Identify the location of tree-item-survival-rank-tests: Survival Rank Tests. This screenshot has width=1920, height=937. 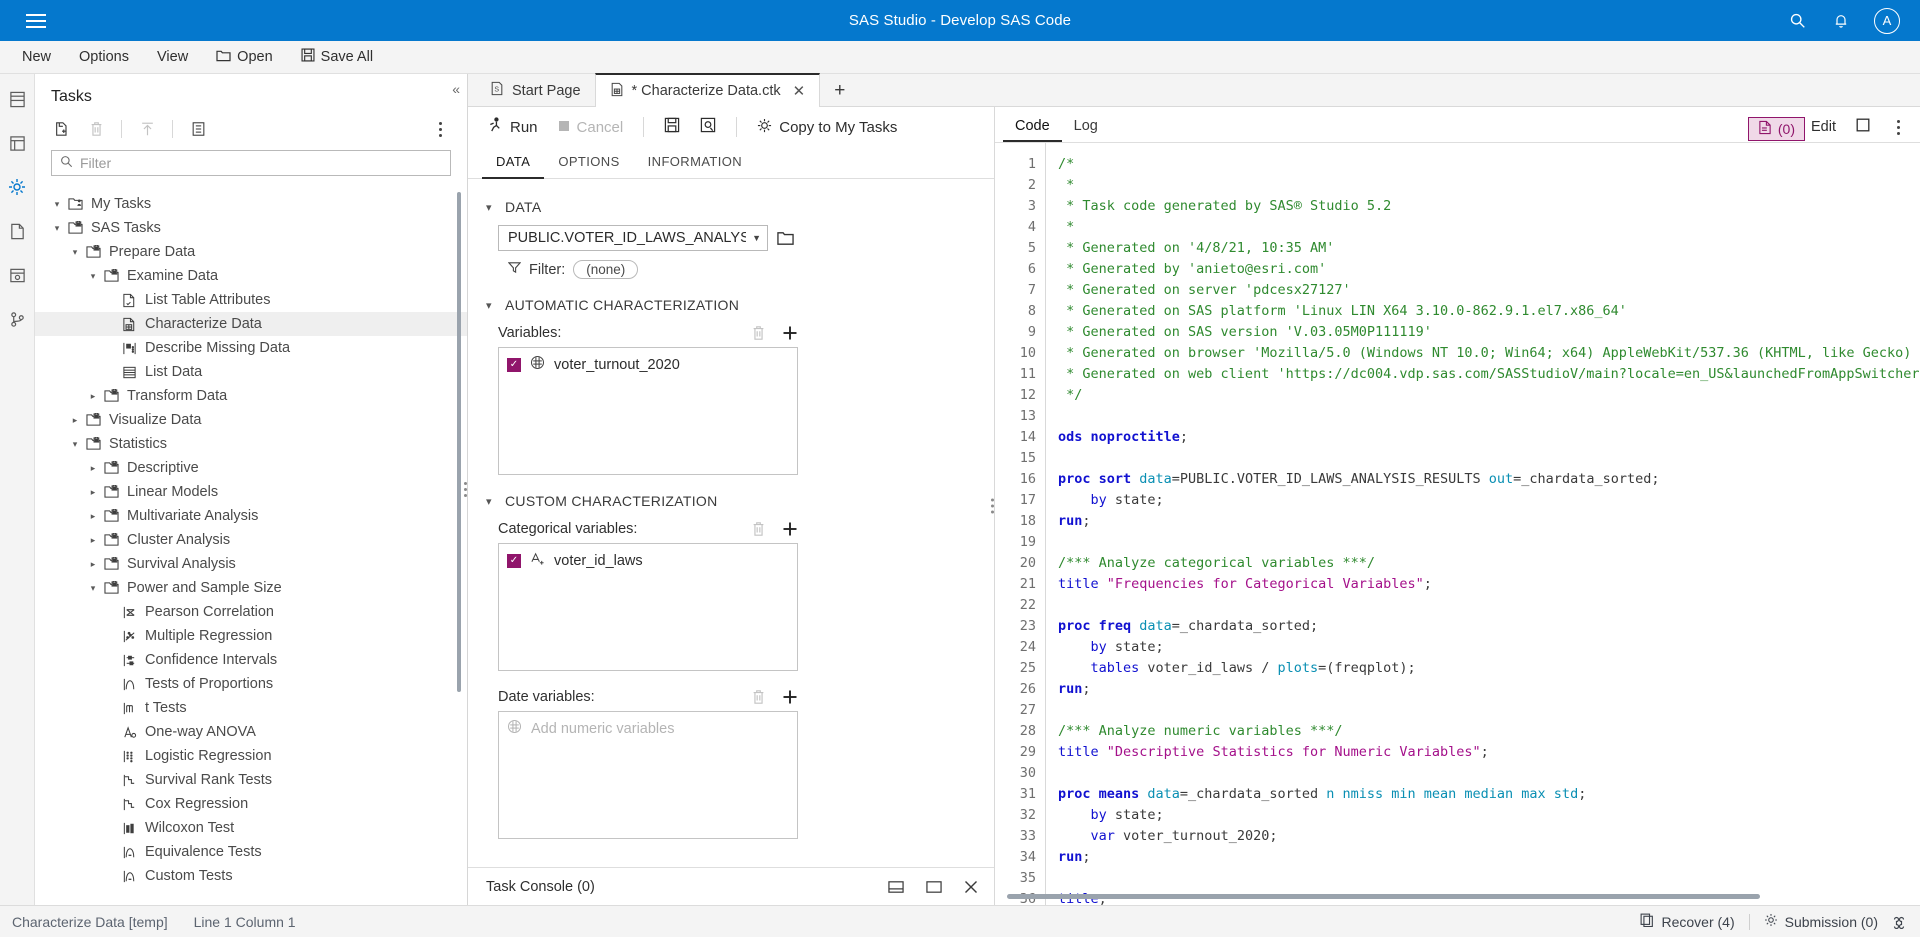
(251, 780).